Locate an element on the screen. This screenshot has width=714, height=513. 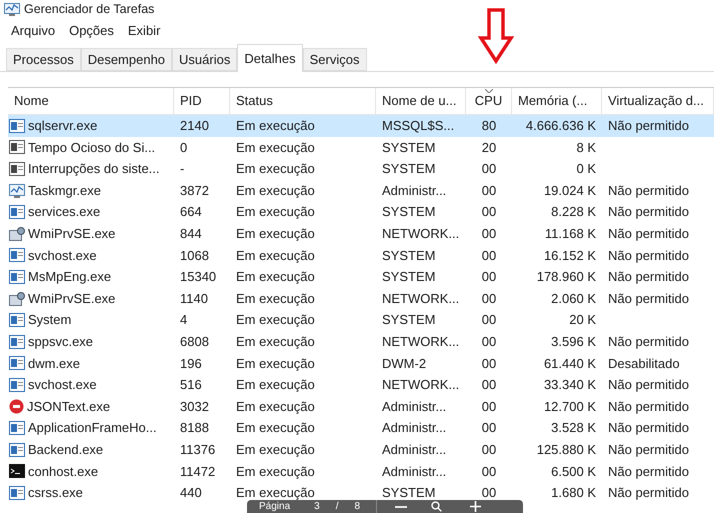
process-row: sqlservr.exe 2140 Em execução MSSQL$S... 80 4.666.636 K Não permitido is located at coordinates (361, 126).